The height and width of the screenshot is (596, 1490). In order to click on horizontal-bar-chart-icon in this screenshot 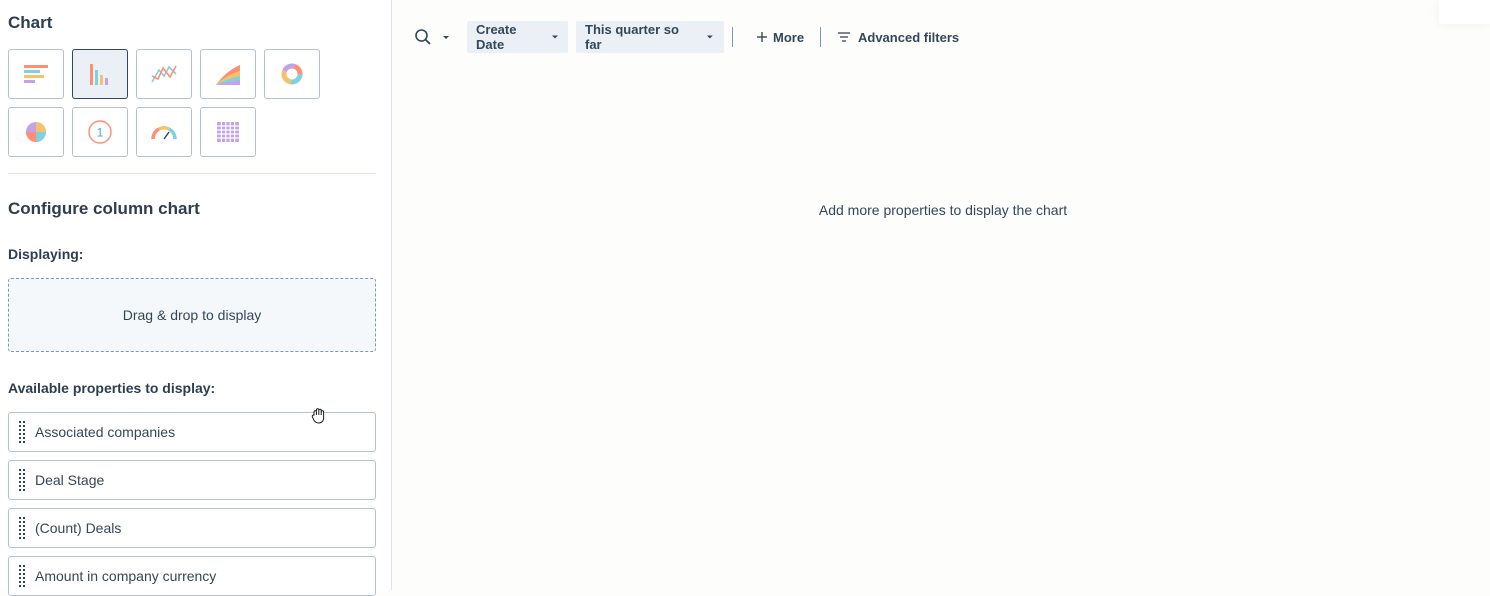, I will do `click(36, 74)`.